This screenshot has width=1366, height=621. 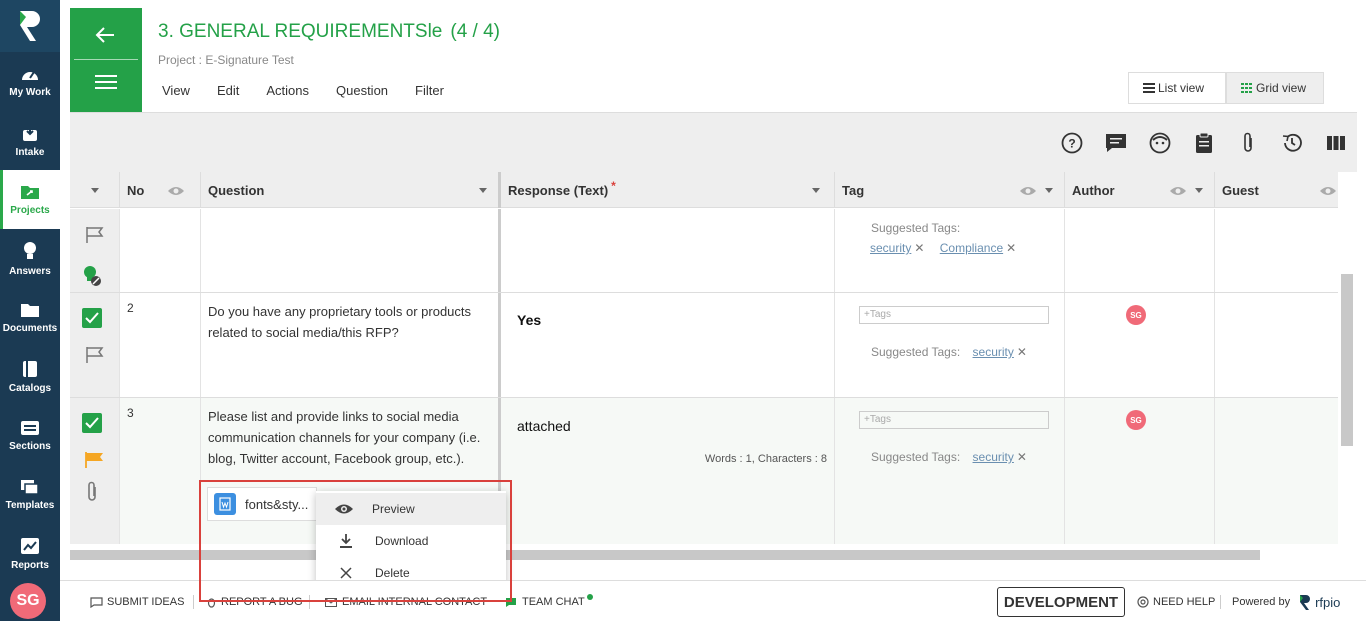 I want to click on attachment-icon, so click(x=92, y=492).